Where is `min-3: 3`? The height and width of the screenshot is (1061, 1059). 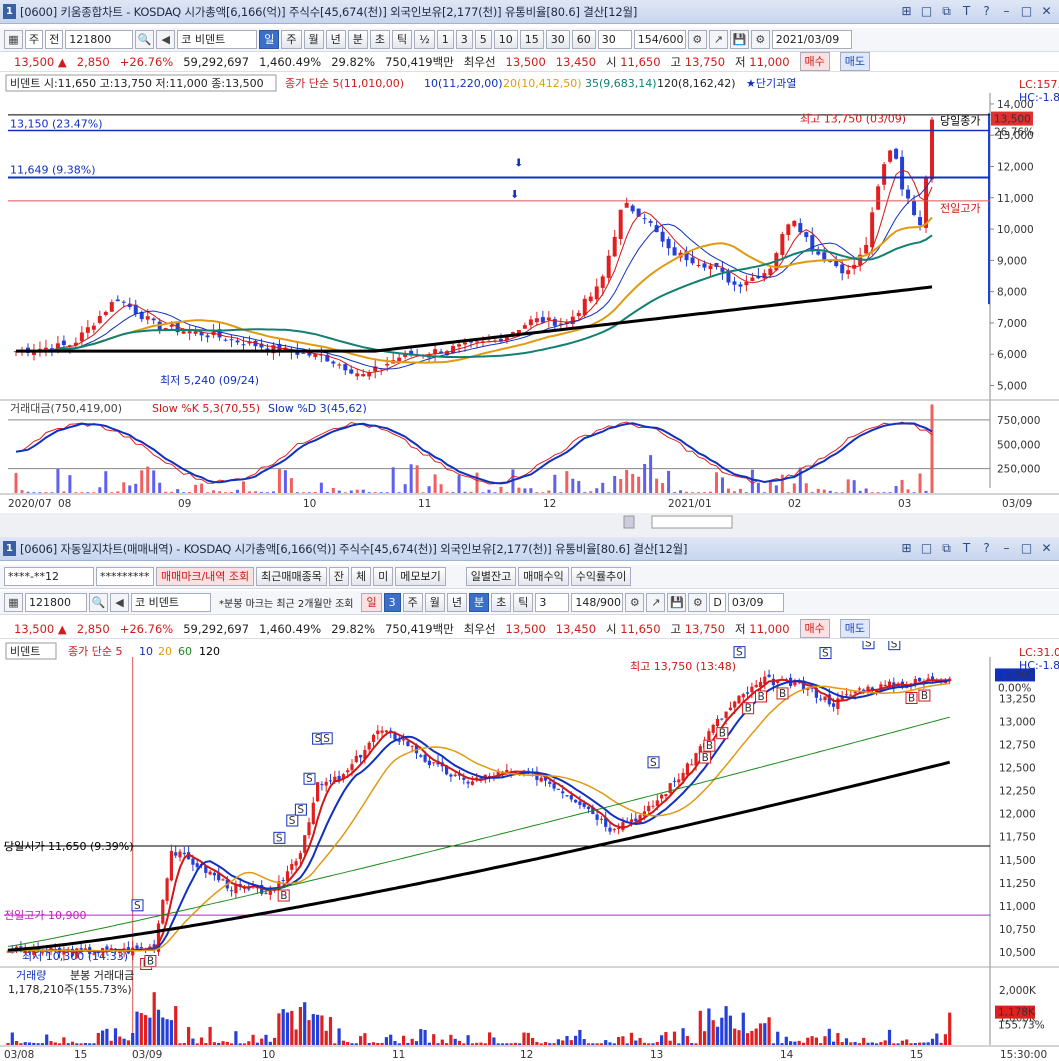 min-3: 3 is located at coordinates (464, 39).